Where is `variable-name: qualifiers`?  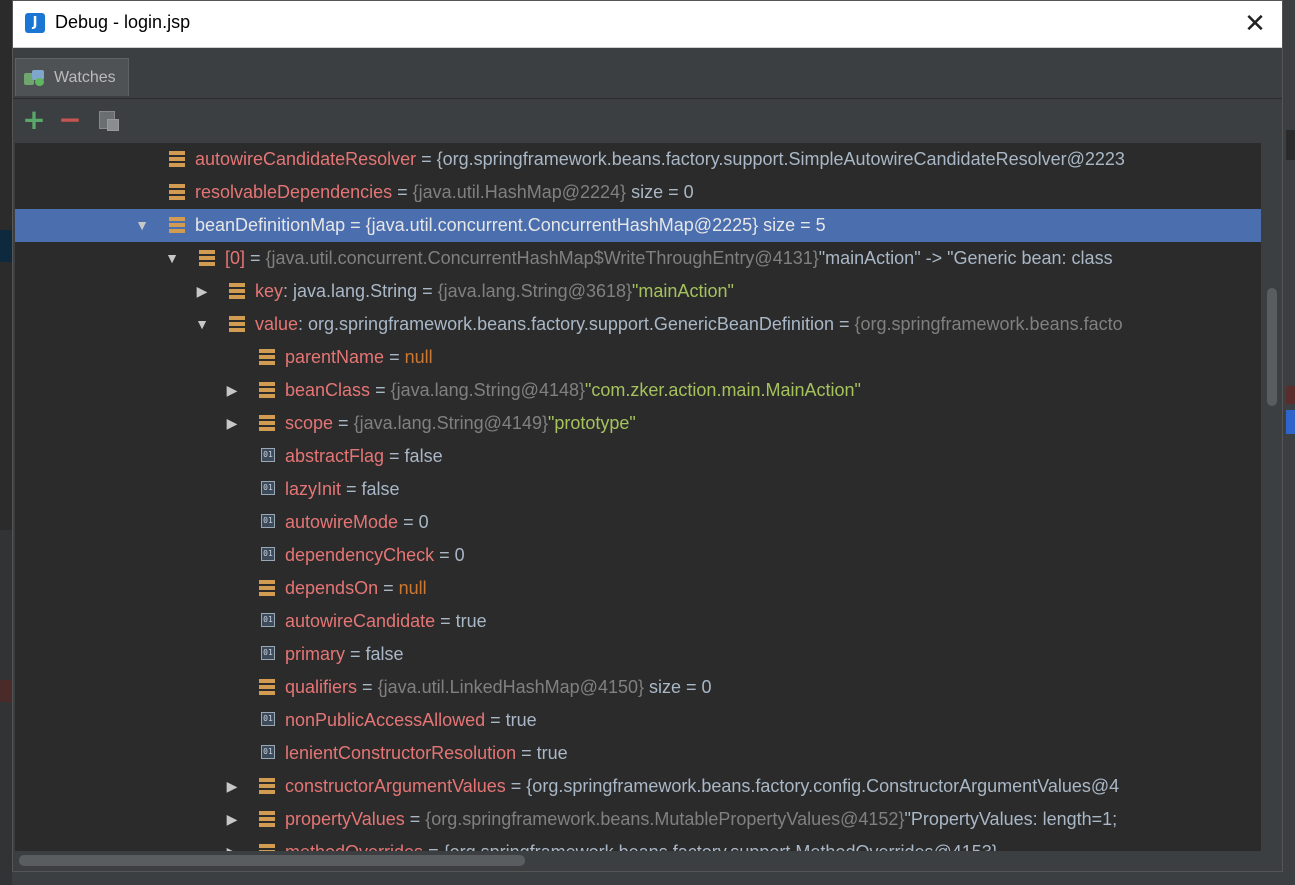 variable-name: qualifiers is located at coordinates (321, 687).